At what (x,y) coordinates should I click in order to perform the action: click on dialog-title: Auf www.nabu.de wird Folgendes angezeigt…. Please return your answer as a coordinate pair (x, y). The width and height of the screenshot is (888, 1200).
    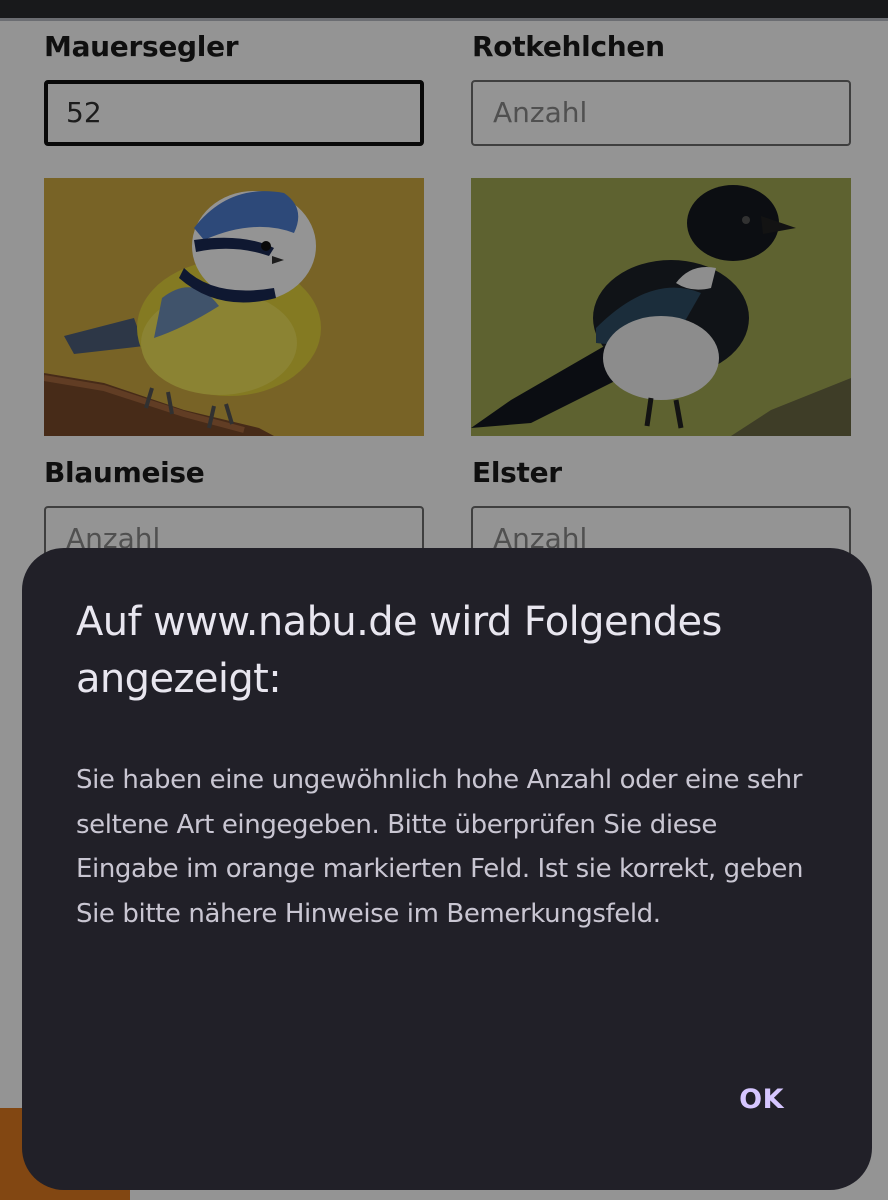
    Looking at the image, I should click on (399, 650).